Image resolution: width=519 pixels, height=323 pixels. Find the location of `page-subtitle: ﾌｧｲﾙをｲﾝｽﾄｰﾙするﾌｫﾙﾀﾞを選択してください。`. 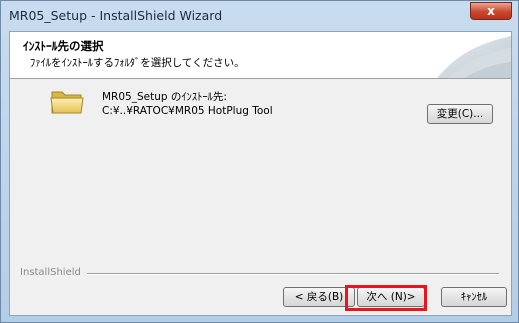

page-subtitle: ﾌｧｲﾙをｲﾝｽﾄｰﾙするﾌｫﾙﾀﾞを選択してください。 is located at coordinates (137, 63).